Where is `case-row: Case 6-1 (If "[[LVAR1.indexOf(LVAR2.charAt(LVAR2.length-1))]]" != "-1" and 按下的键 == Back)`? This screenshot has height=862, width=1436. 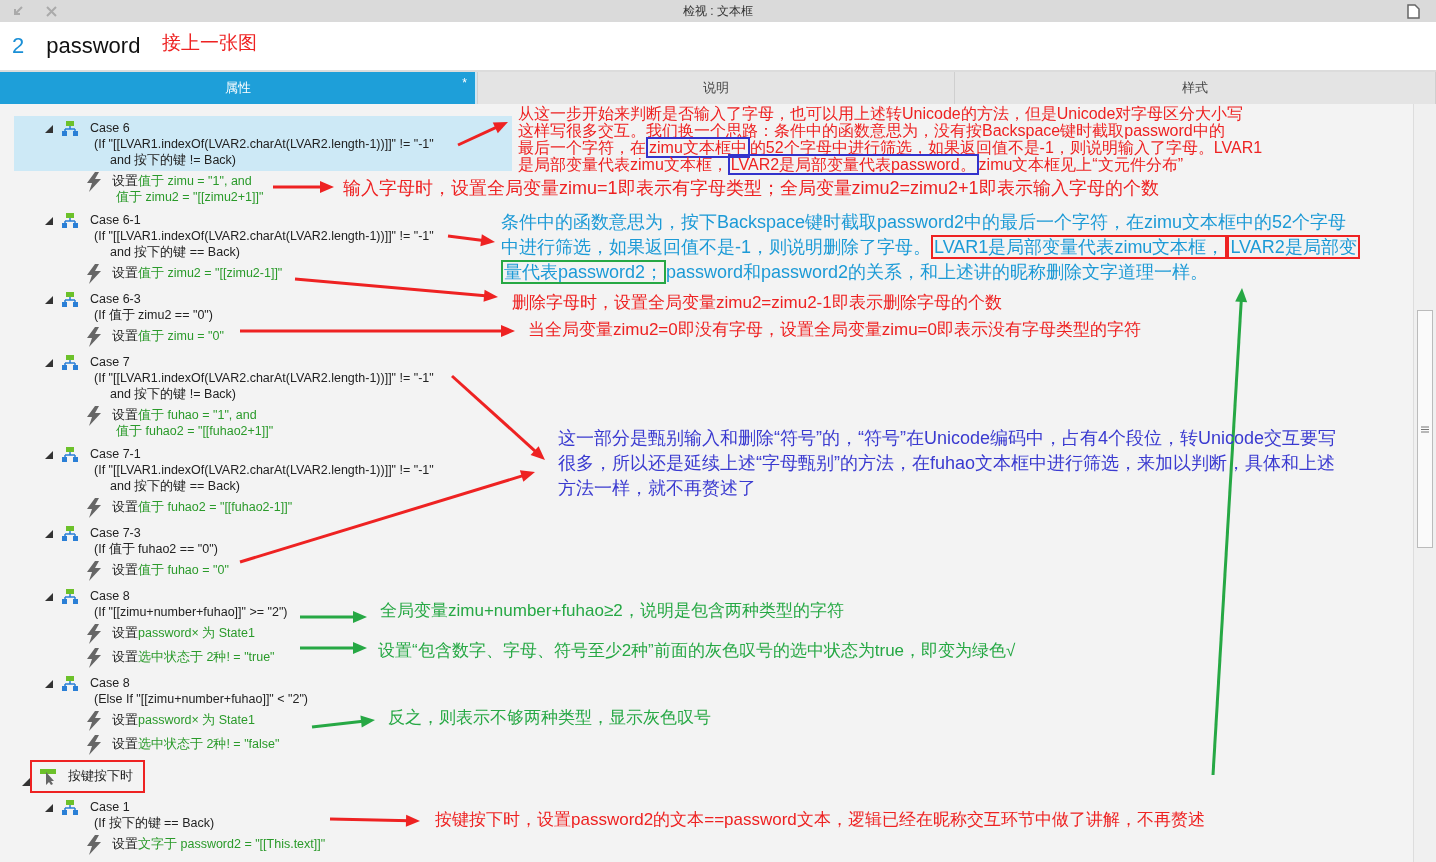
case-row: Case 6-1 (If "[[LVAR1.indexOf(LVAR2.charAt(LVAR2.length-1))]]" != "-1" and 按下的键 == Back) is located at coordinates (228, 235).